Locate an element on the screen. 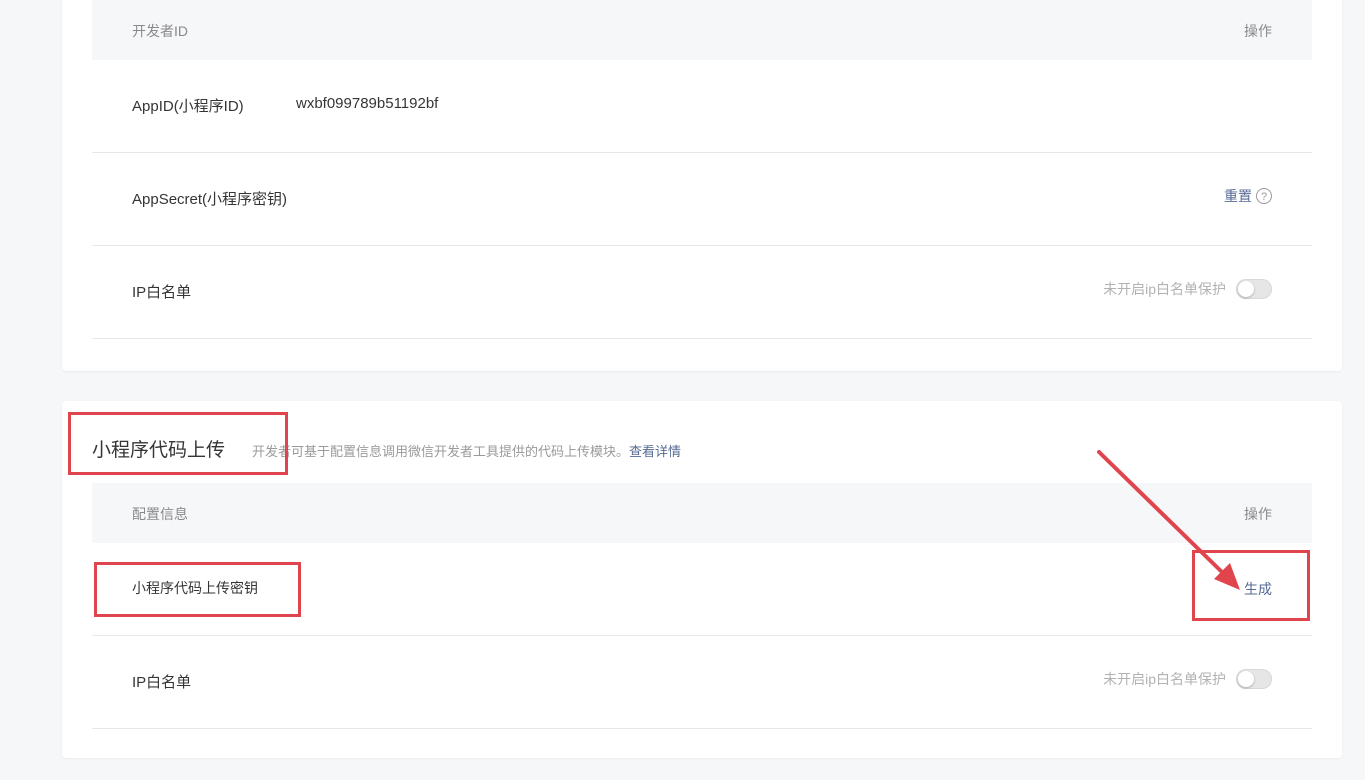 This screenshot has width=1365, height=780. appsecret-label: AppSecret(小程序密钥) is located at coordinates (210, 199).